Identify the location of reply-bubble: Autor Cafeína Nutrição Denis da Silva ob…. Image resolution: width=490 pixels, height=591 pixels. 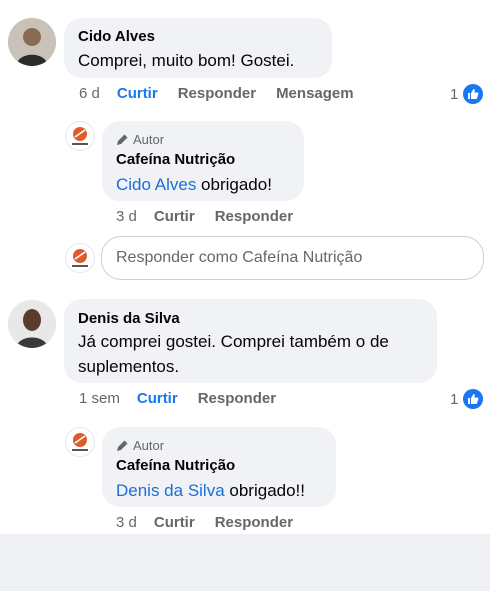
(219, 467).